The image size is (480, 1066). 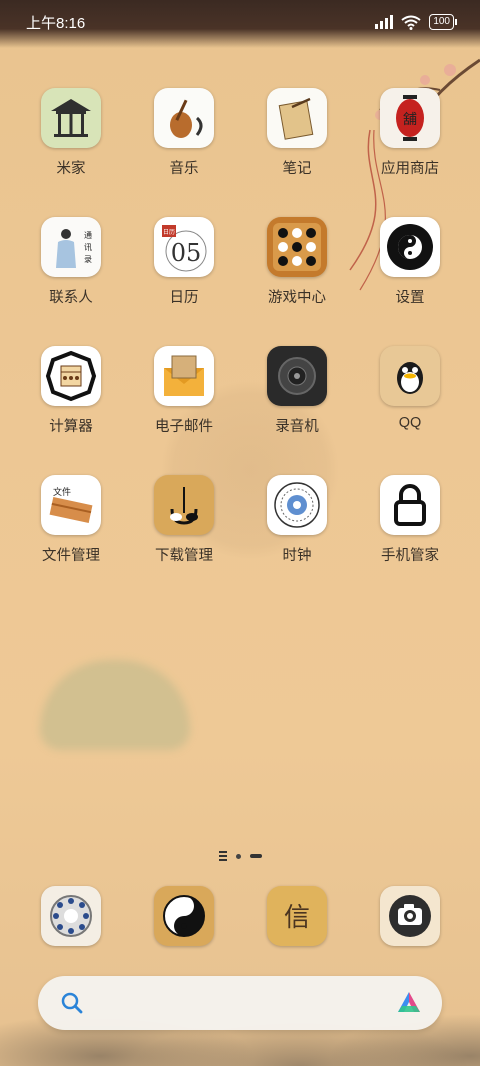 I want to click on app-label: 应用商店, so click(x=410, y=169).